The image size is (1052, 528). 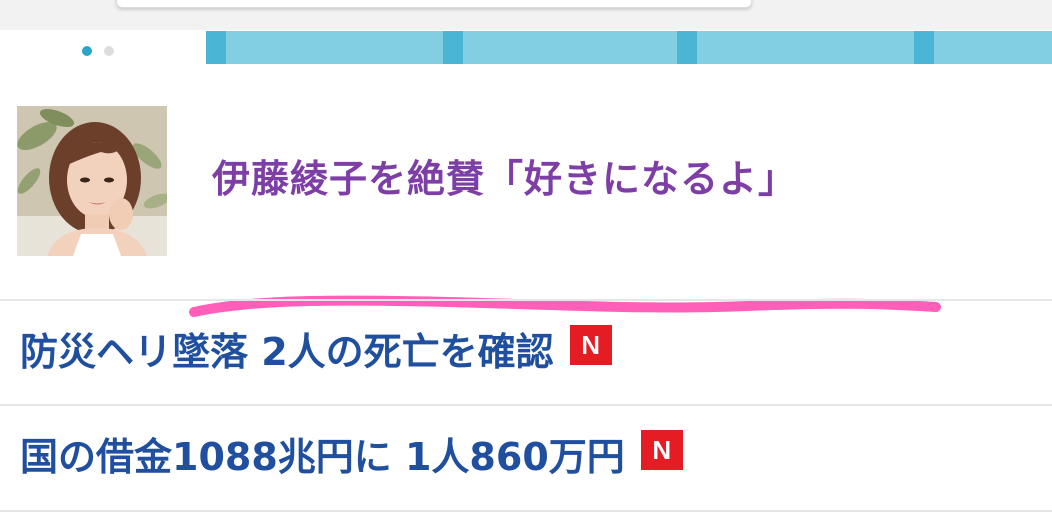 What do you see at coordinates (287, 352) in the screenshot?
I see `news-headline-link: 防災ヘリ墜落 2人の死亡を確認` at bounding box center [287, 352].